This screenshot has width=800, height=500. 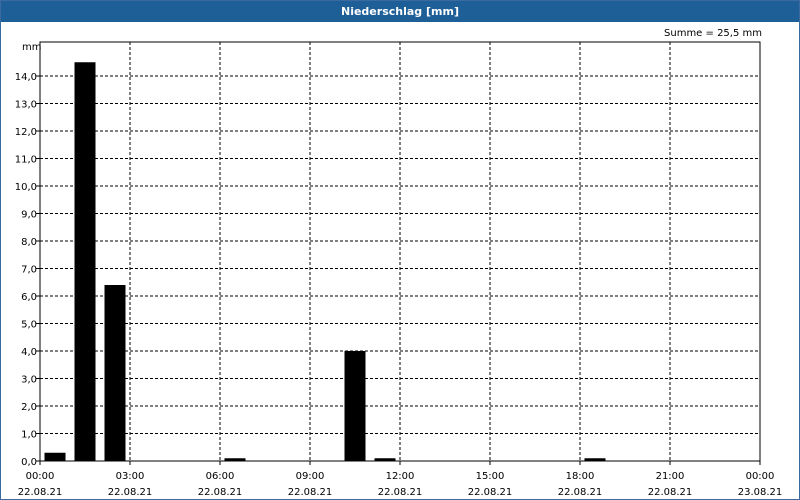 What do you see at coordinates (220, 476) in the screenshot?
I see `x-tick-time-label: 06:00` at bounding box center [220, 476].